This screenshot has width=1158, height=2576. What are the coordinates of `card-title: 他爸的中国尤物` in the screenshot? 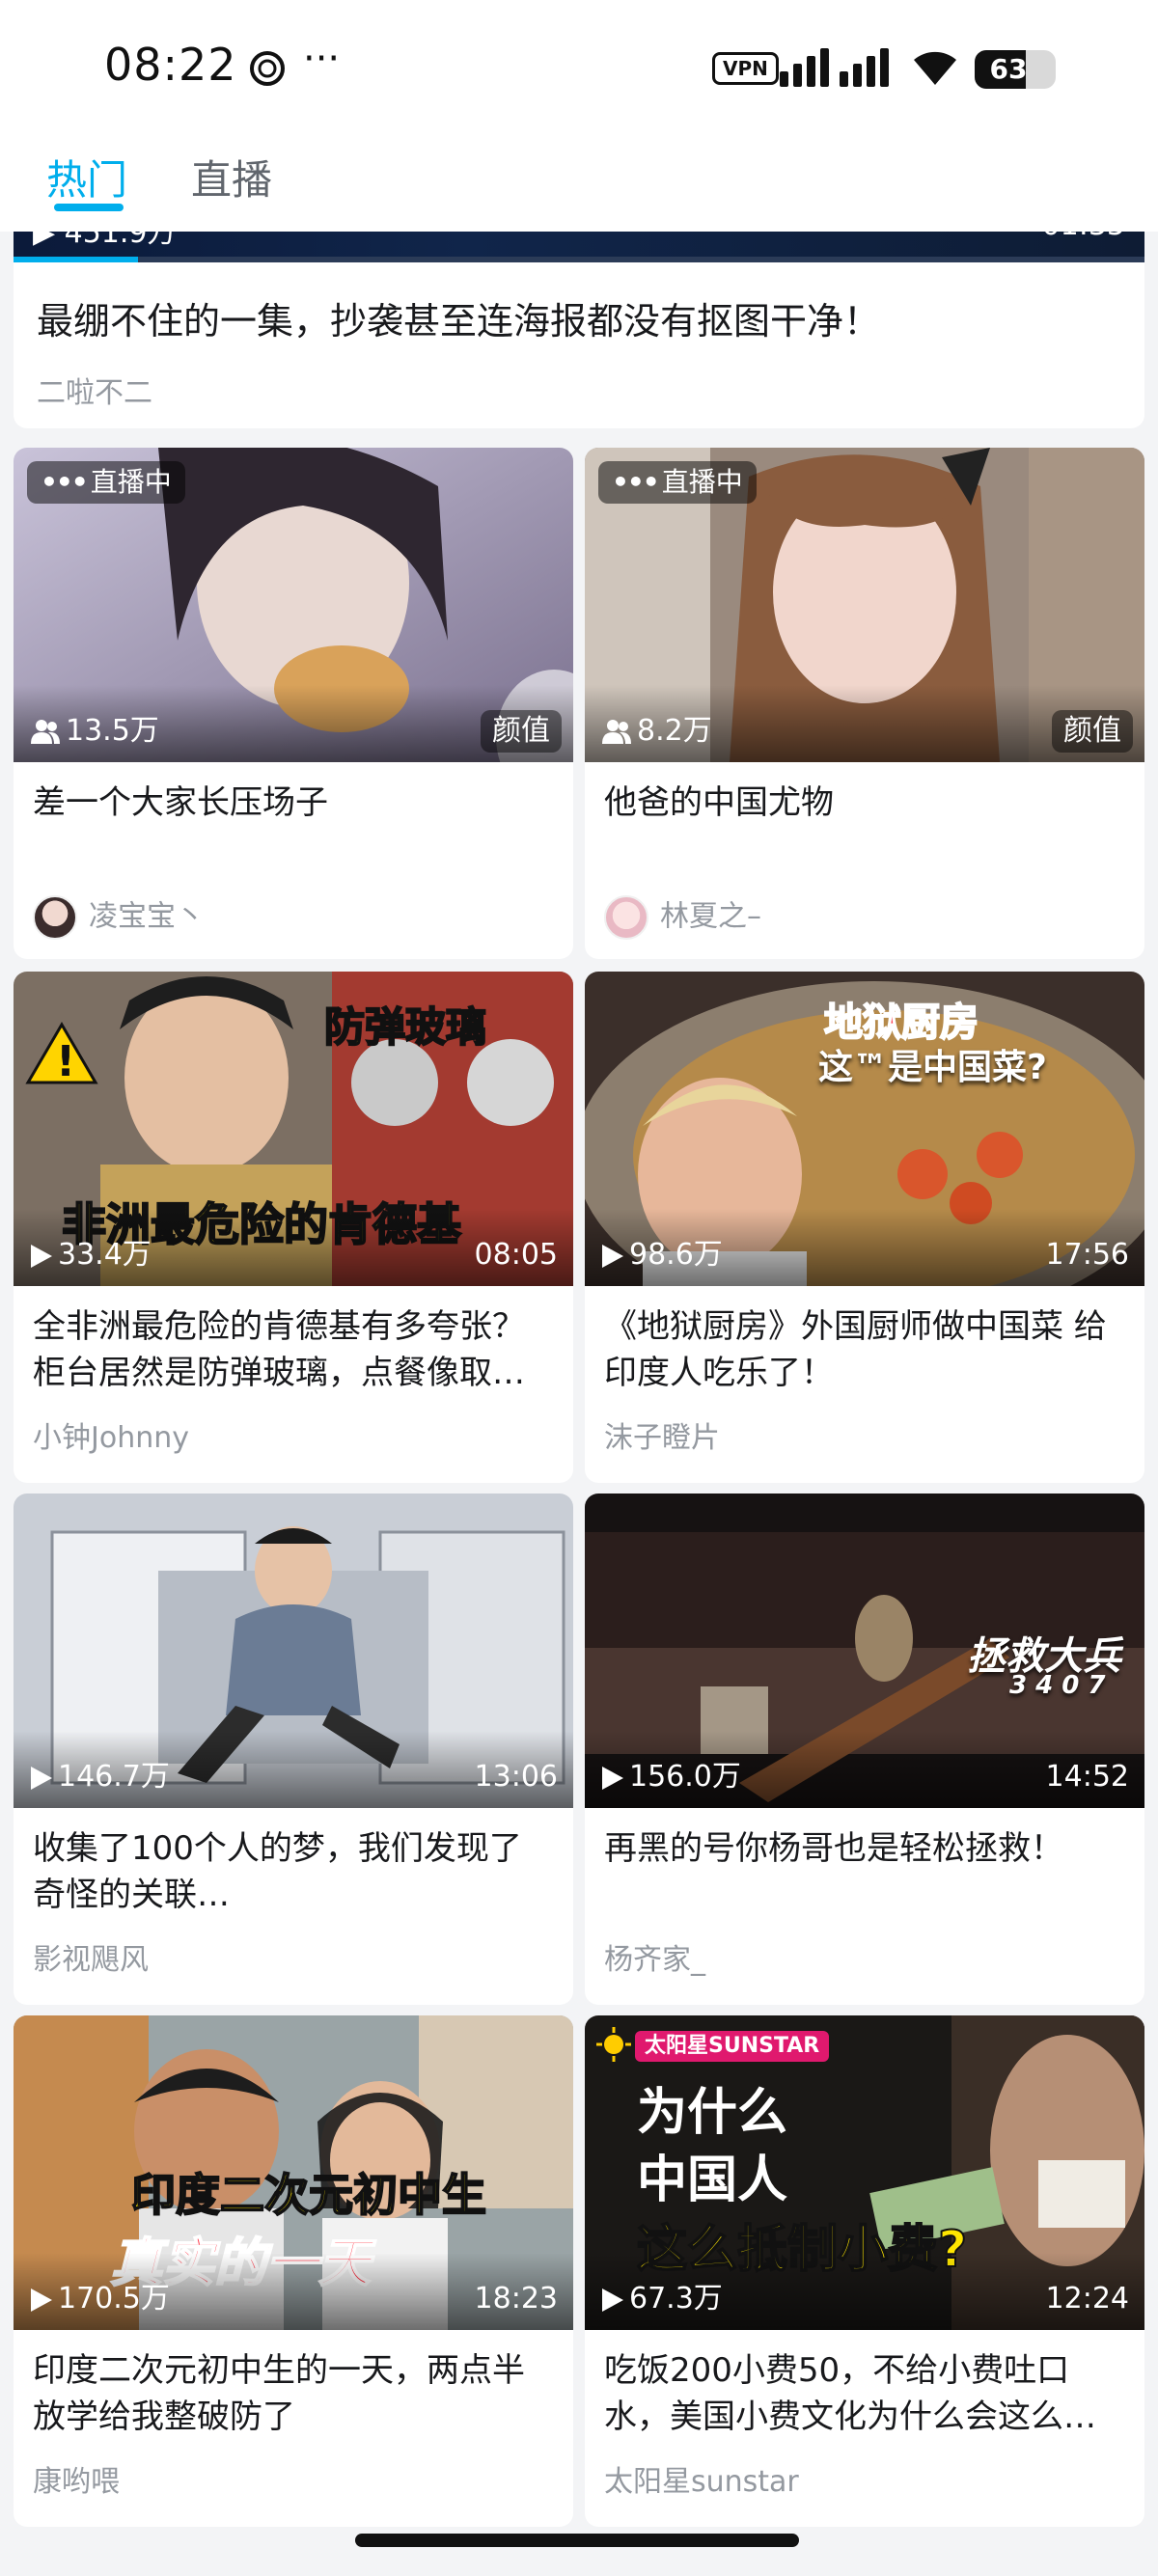 It's located at (864, 803).